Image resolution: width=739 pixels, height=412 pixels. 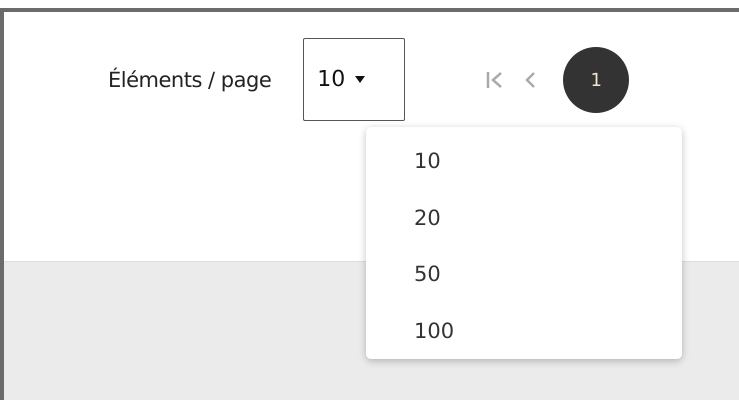 What do you see at coordinates (524, 161) in the screenshot?
I see `menu-item: 10` at bounding box center [524, 161].